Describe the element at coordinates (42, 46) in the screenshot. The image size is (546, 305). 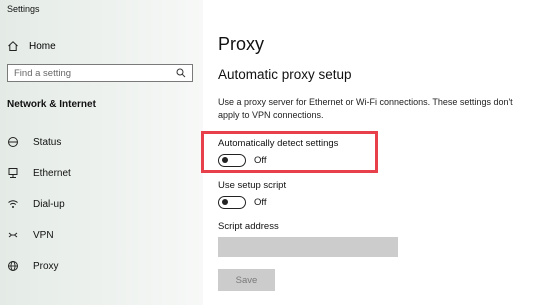
I see `sidebar-item-label: Home` at that location.